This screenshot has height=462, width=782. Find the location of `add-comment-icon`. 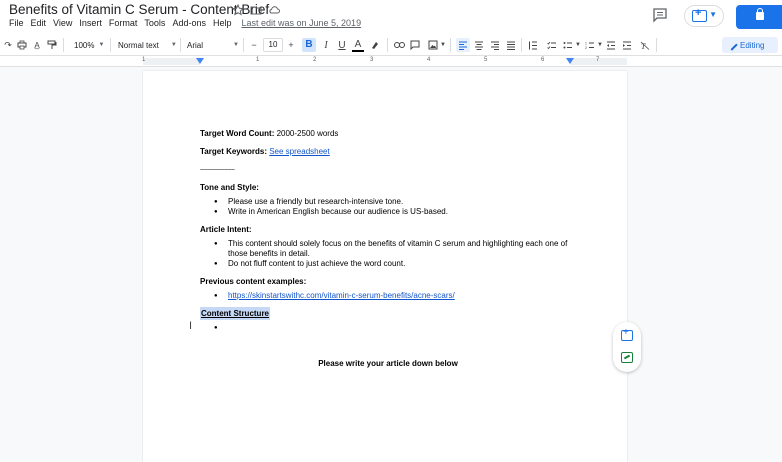

add-comment-icon is located at coordinates (627, 334).